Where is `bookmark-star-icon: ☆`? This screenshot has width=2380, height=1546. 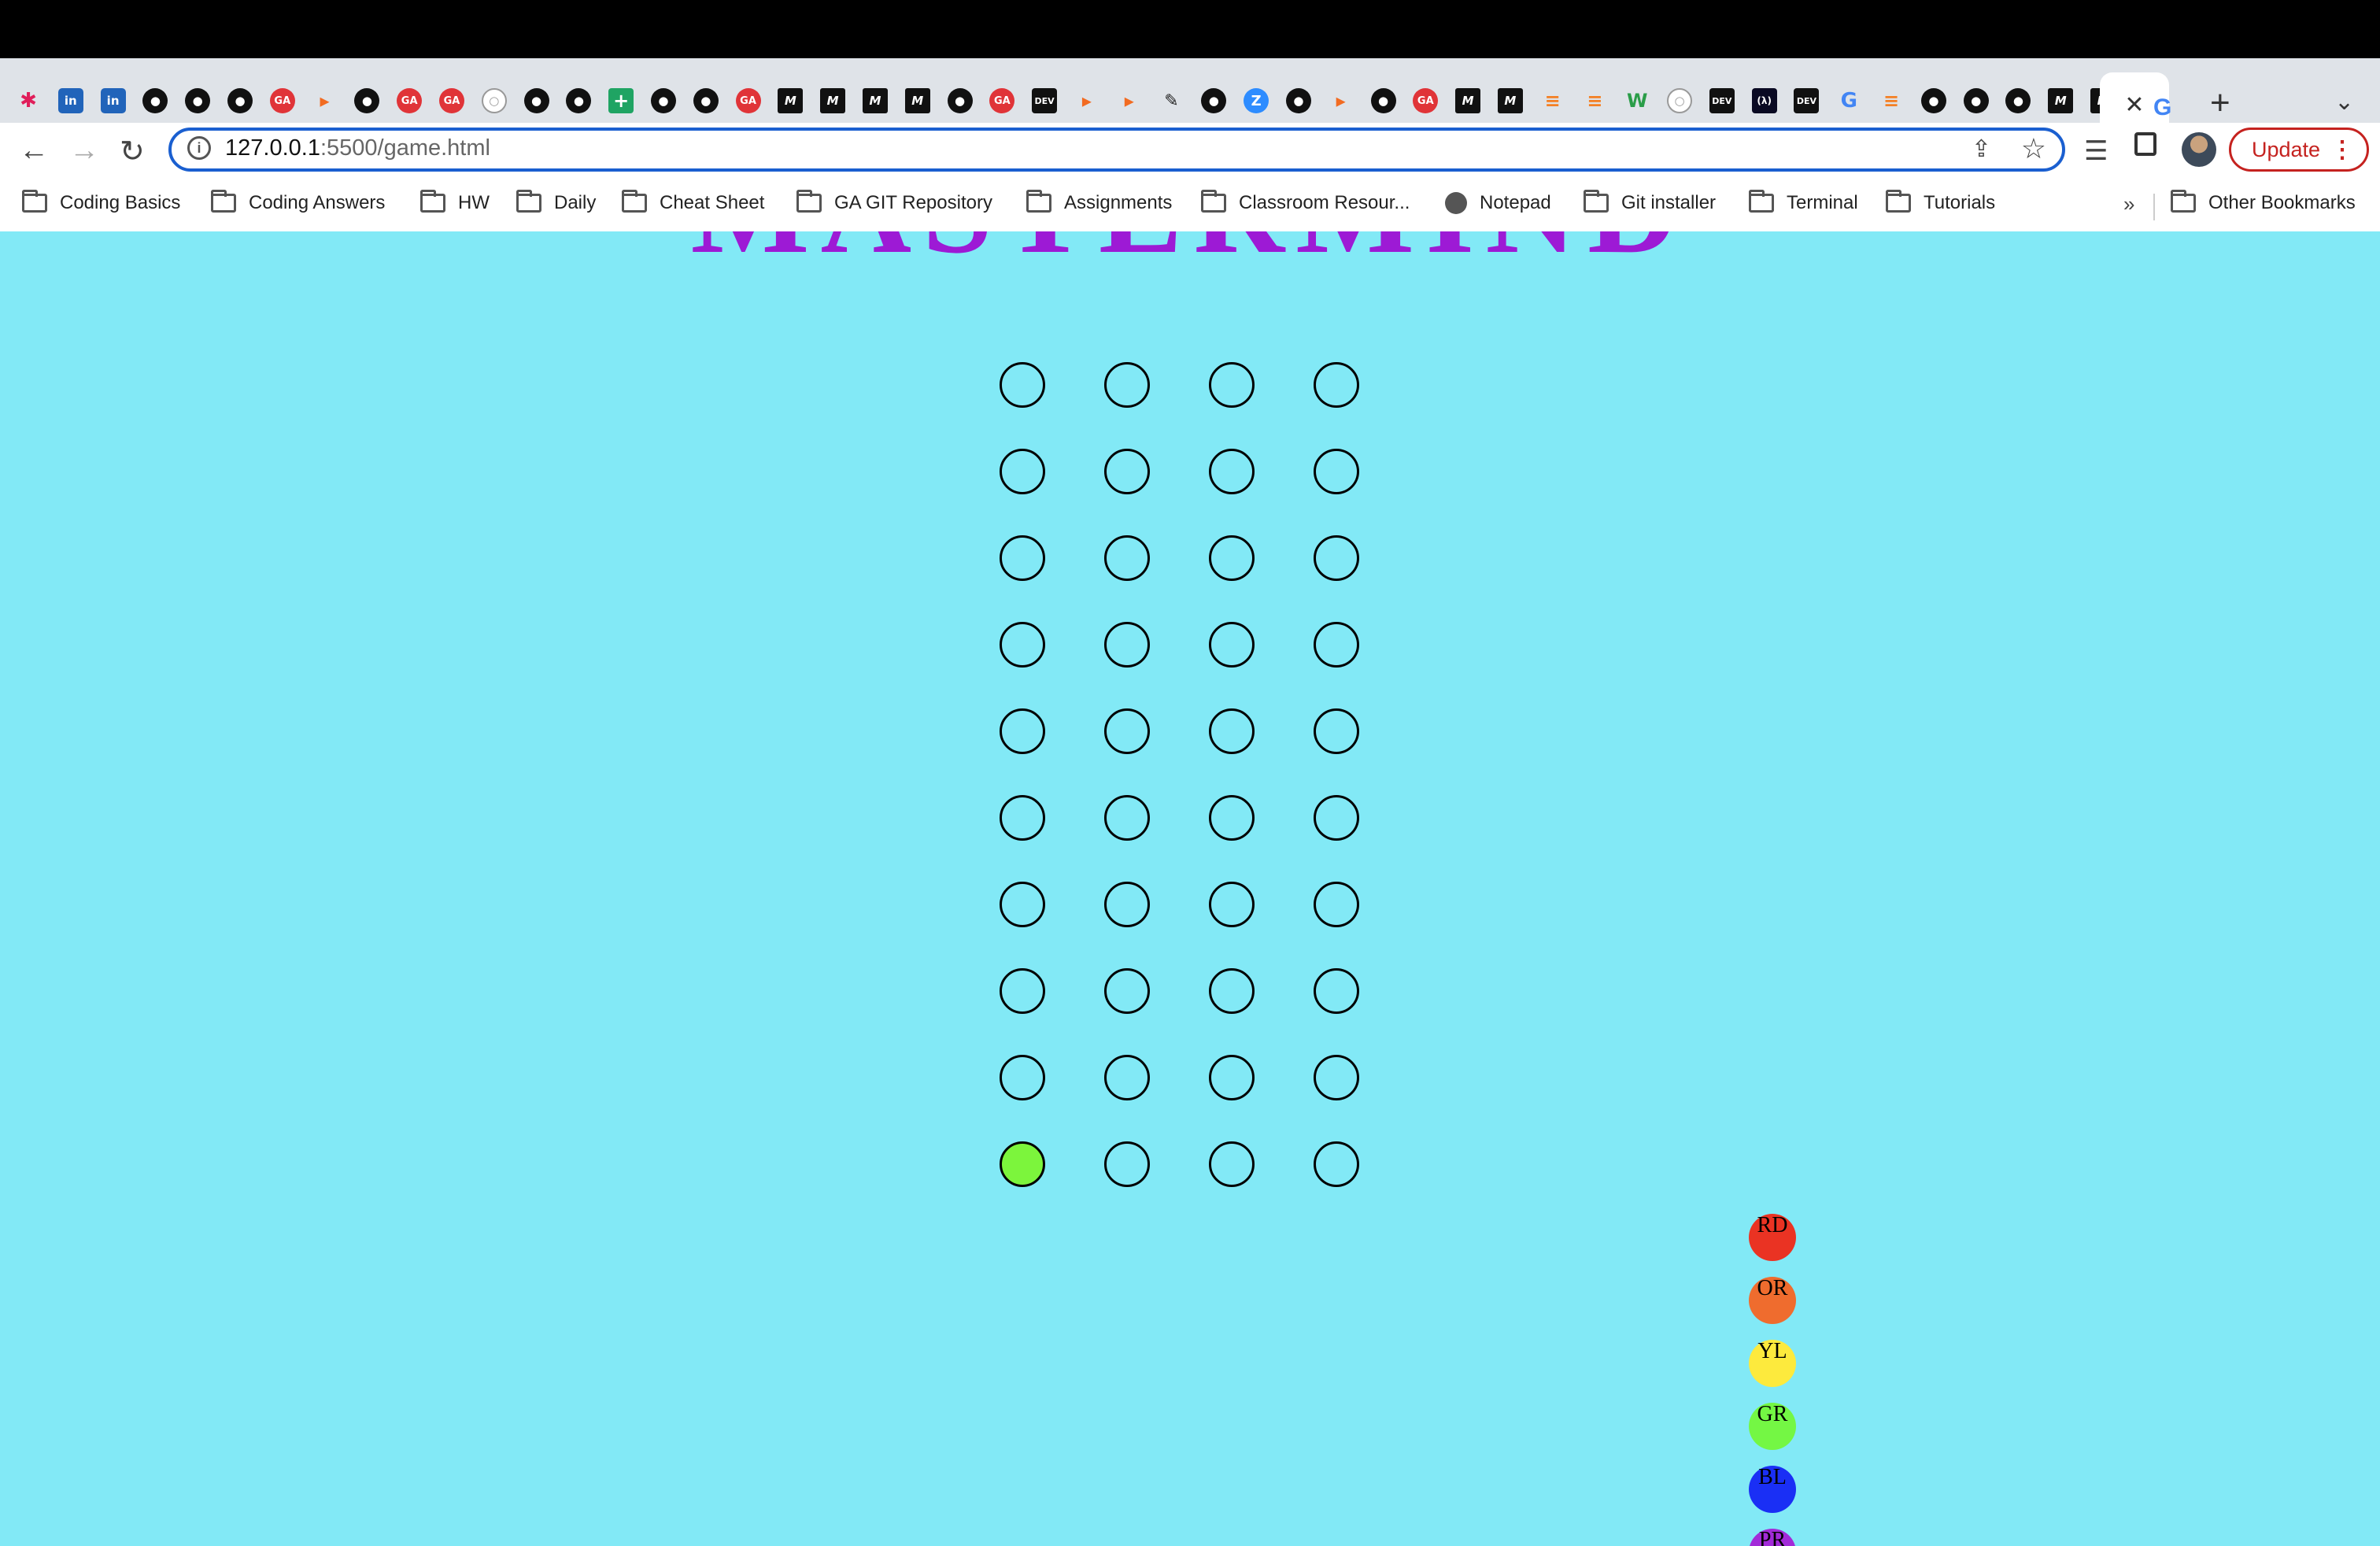 bookmark-star-icon: ☆ is located at coordinates (2033, 148).